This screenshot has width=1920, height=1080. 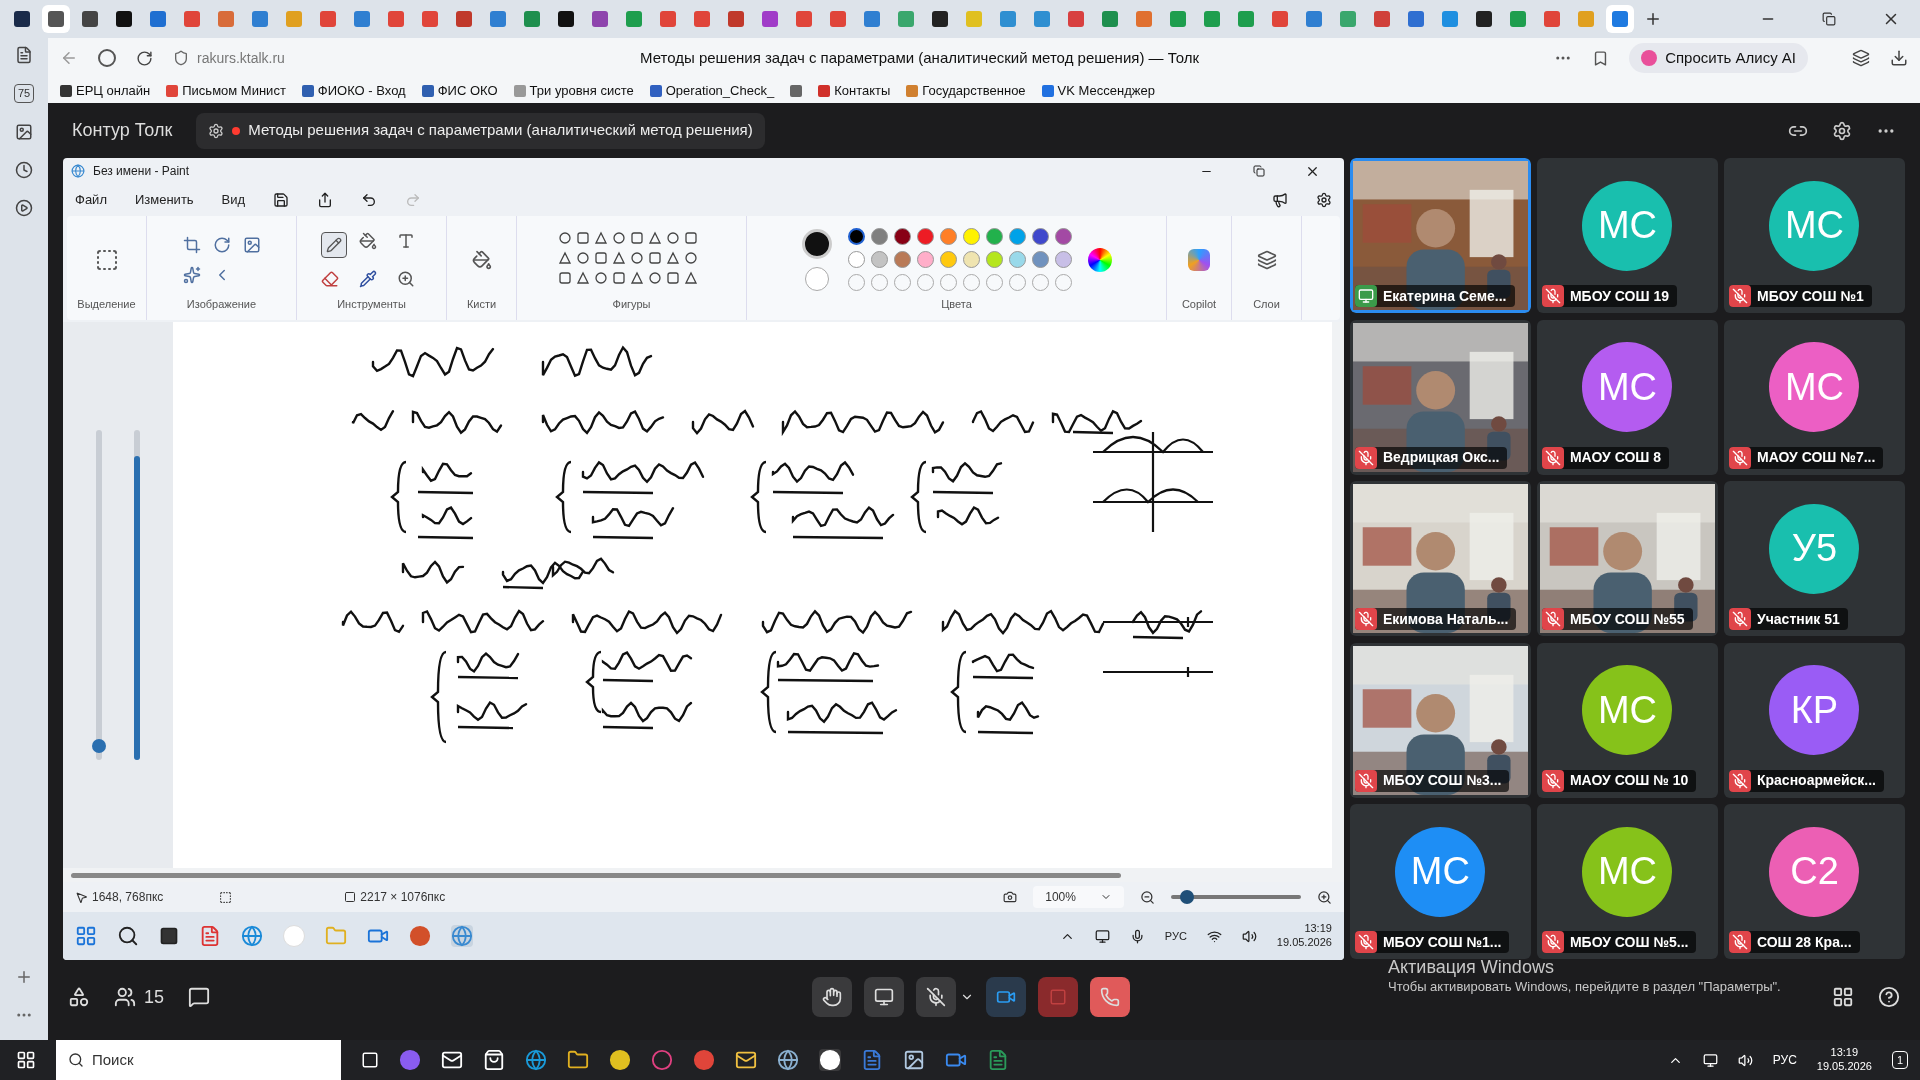 I want to click on layers-icon, so click(x=1266, y=259).